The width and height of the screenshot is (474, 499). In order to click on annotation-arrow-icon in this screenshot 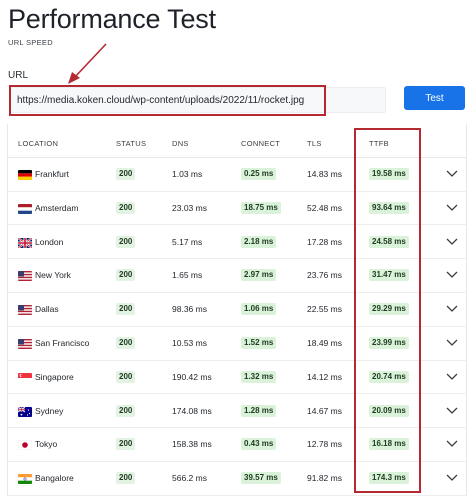, I will do `click(87, 63)`.